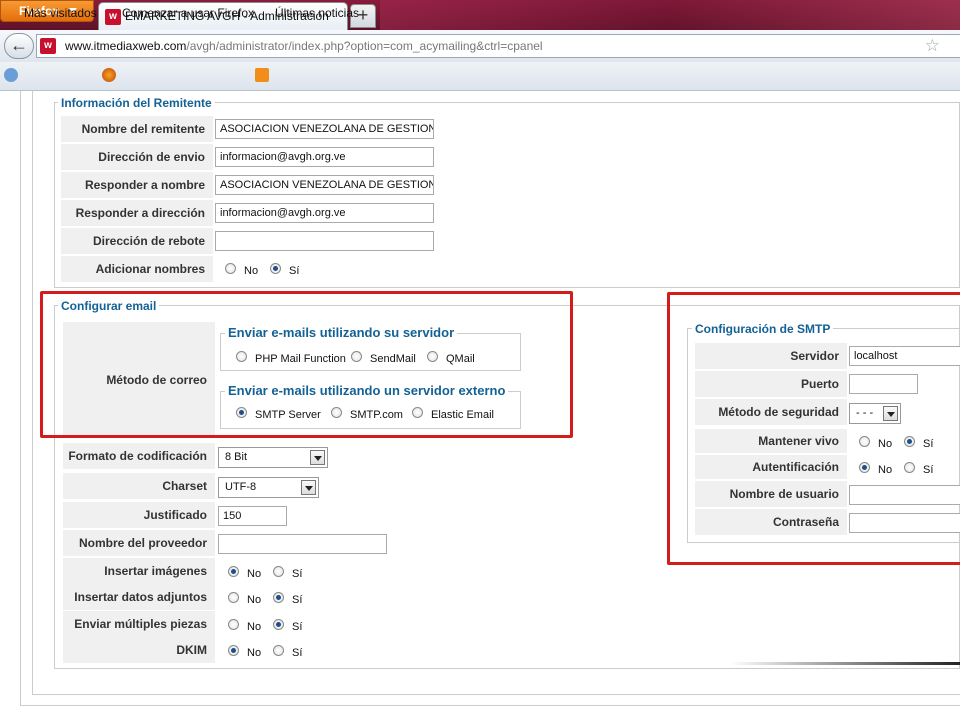 Image resolution: width=960 pixels, height=720 pixels. I want to click on reply-address-input: informacion@avgh.org.ve, so click(324, 213).